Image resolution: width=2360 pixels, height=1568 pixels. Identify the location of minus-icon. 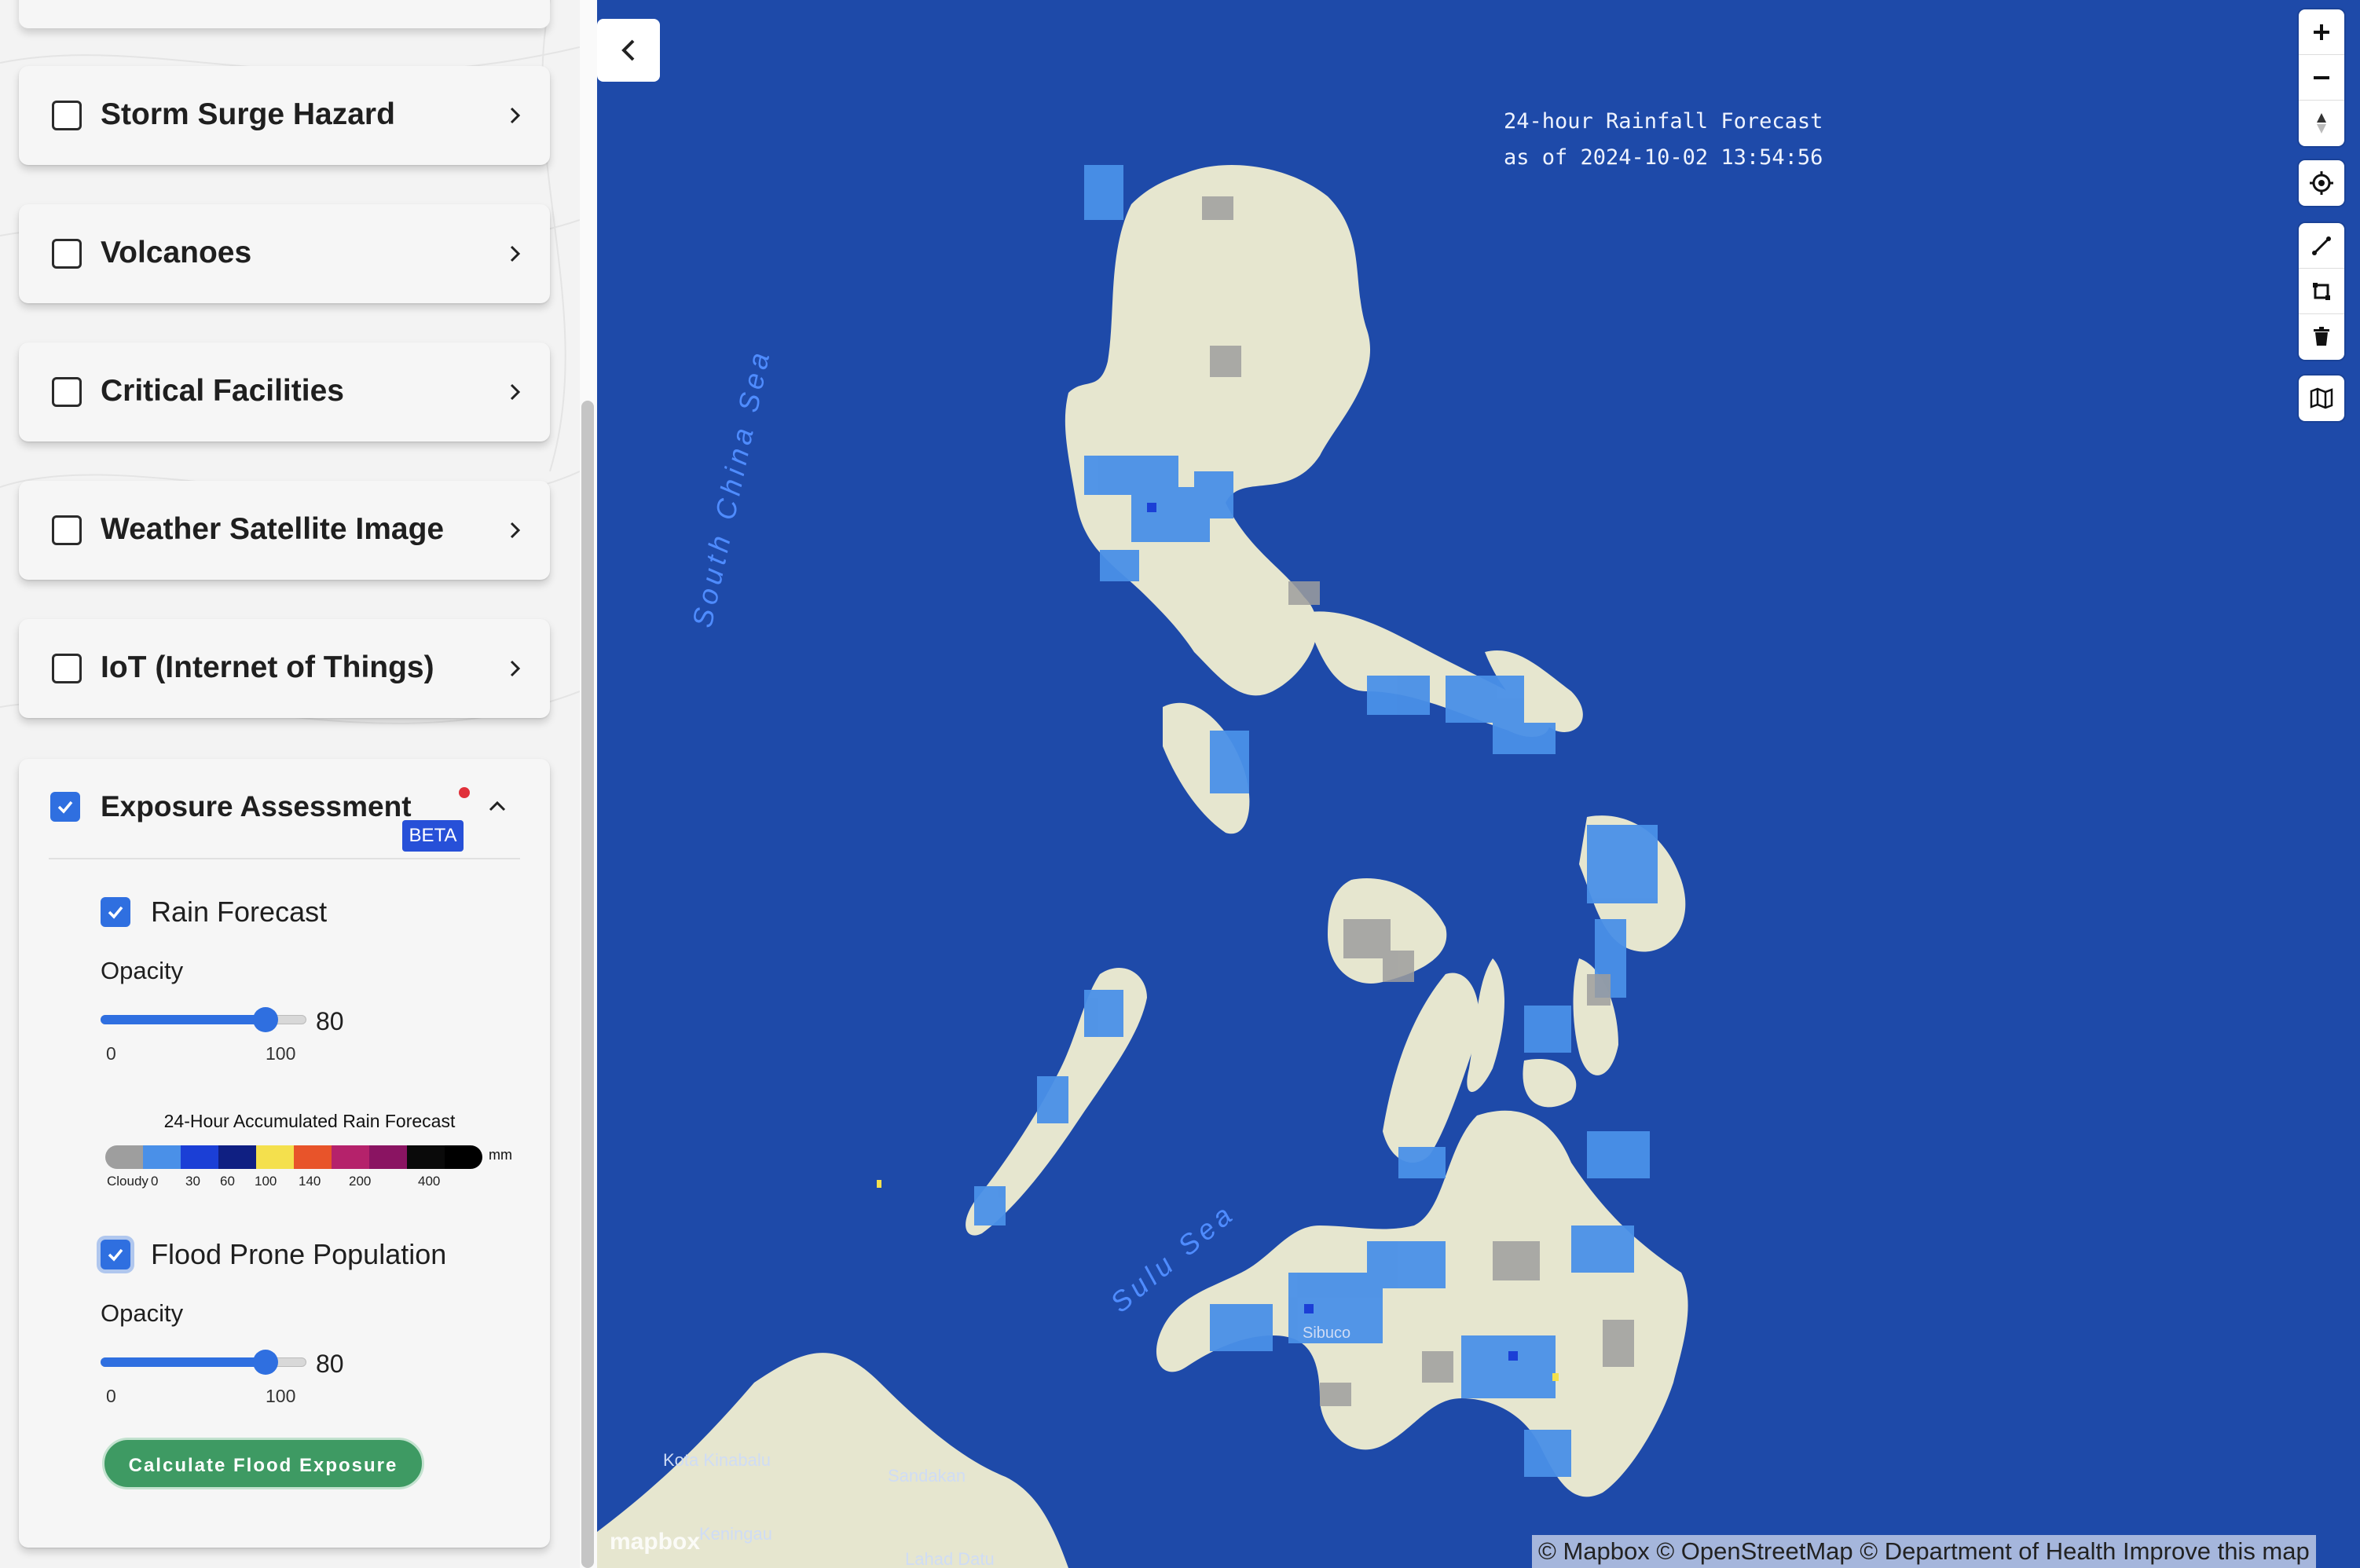
(2321, 77).